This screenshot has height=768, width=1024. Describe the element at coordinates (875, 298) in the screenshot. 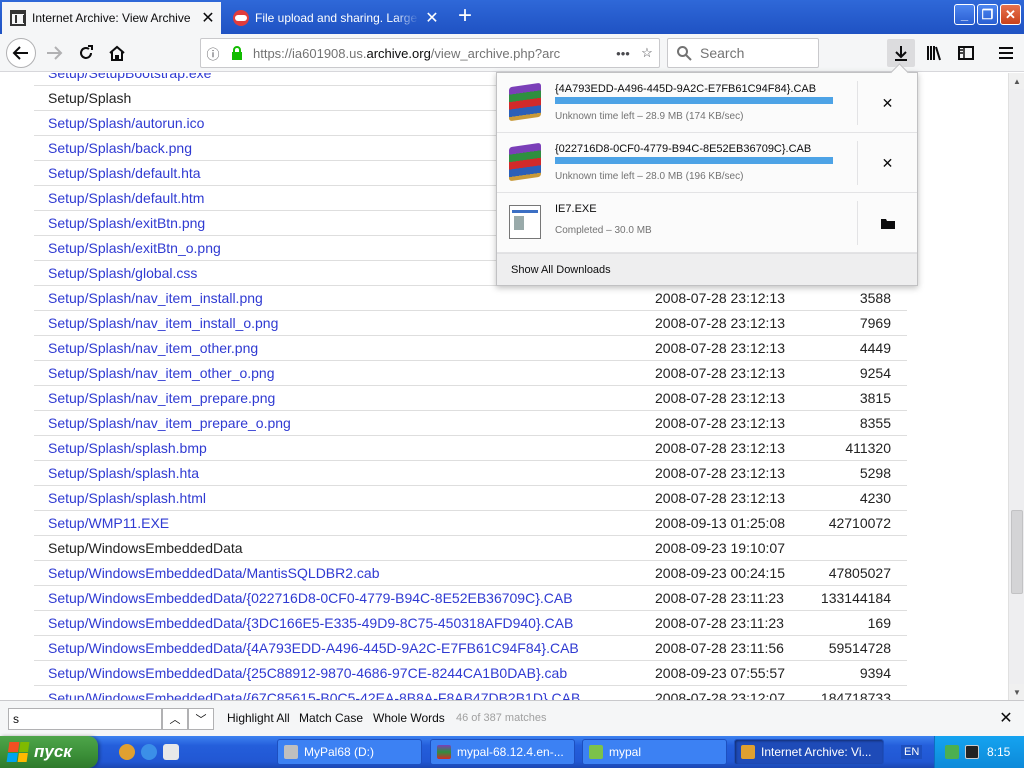

I see `file-size: 3588` at that location.